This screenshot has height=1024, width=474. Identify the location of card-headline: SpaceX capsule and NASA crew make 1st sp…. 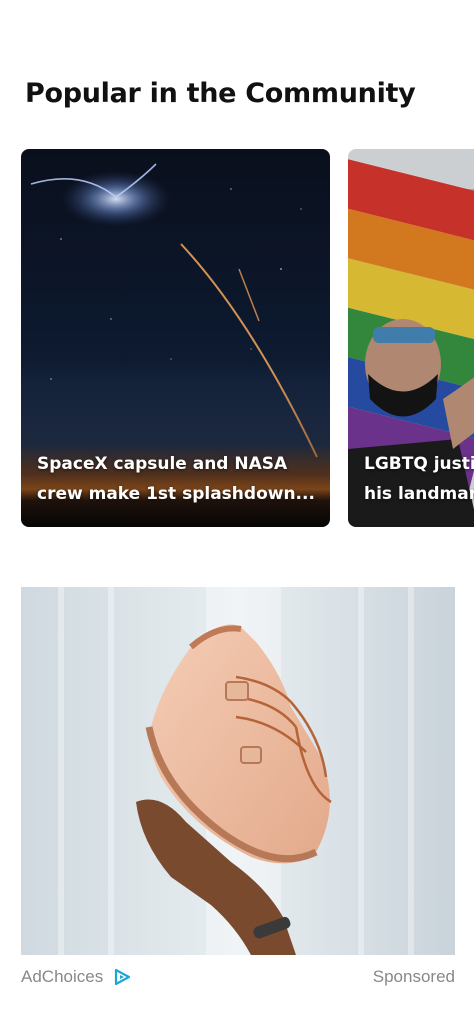
(176, 479).